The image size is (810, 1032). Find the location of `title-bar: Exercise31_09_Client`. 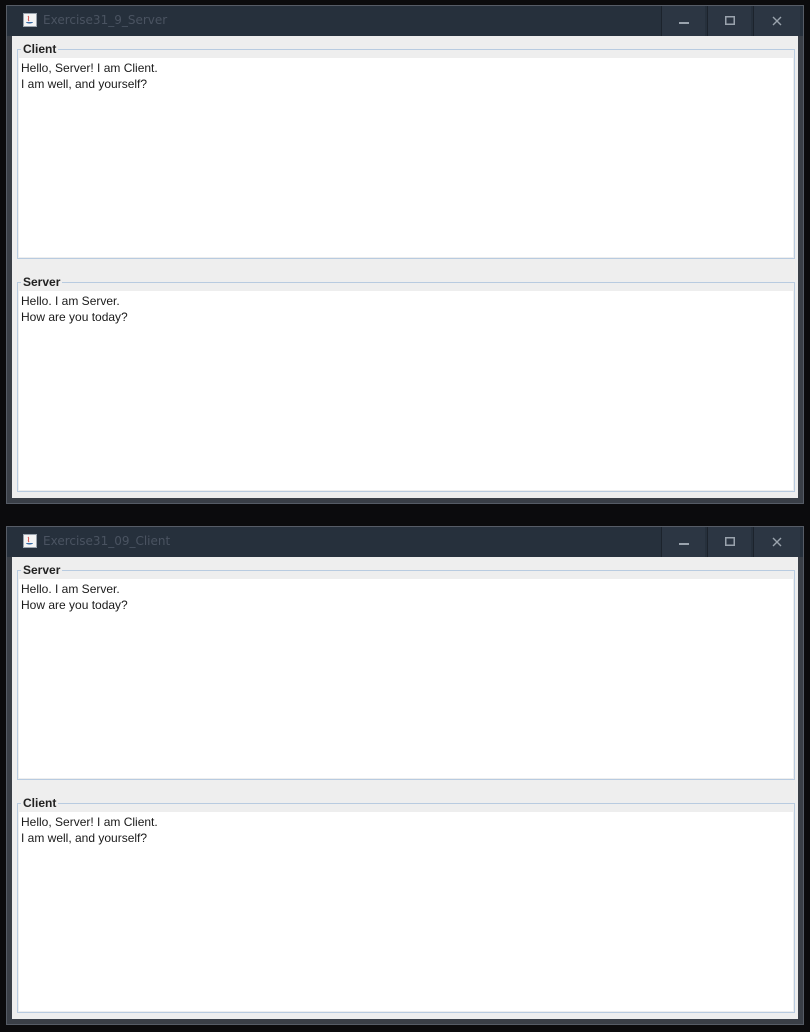

title-bar: Exercise31_09_Client is located at coordinates (405, 542).